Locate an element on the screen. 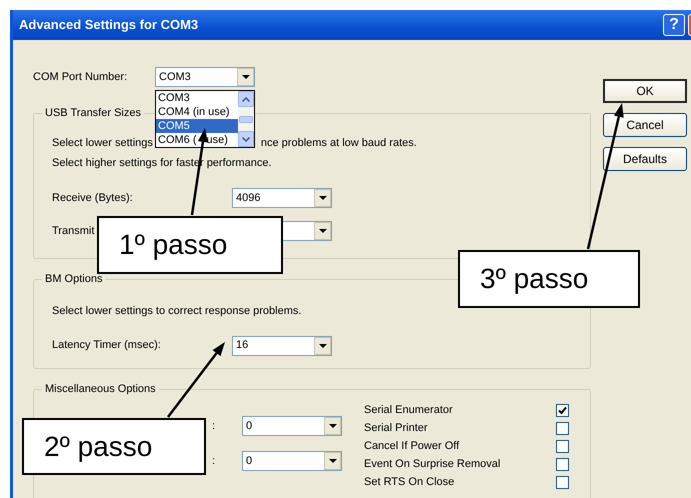  option-label: Serial Enumerator is located at coordinates (409, 410).